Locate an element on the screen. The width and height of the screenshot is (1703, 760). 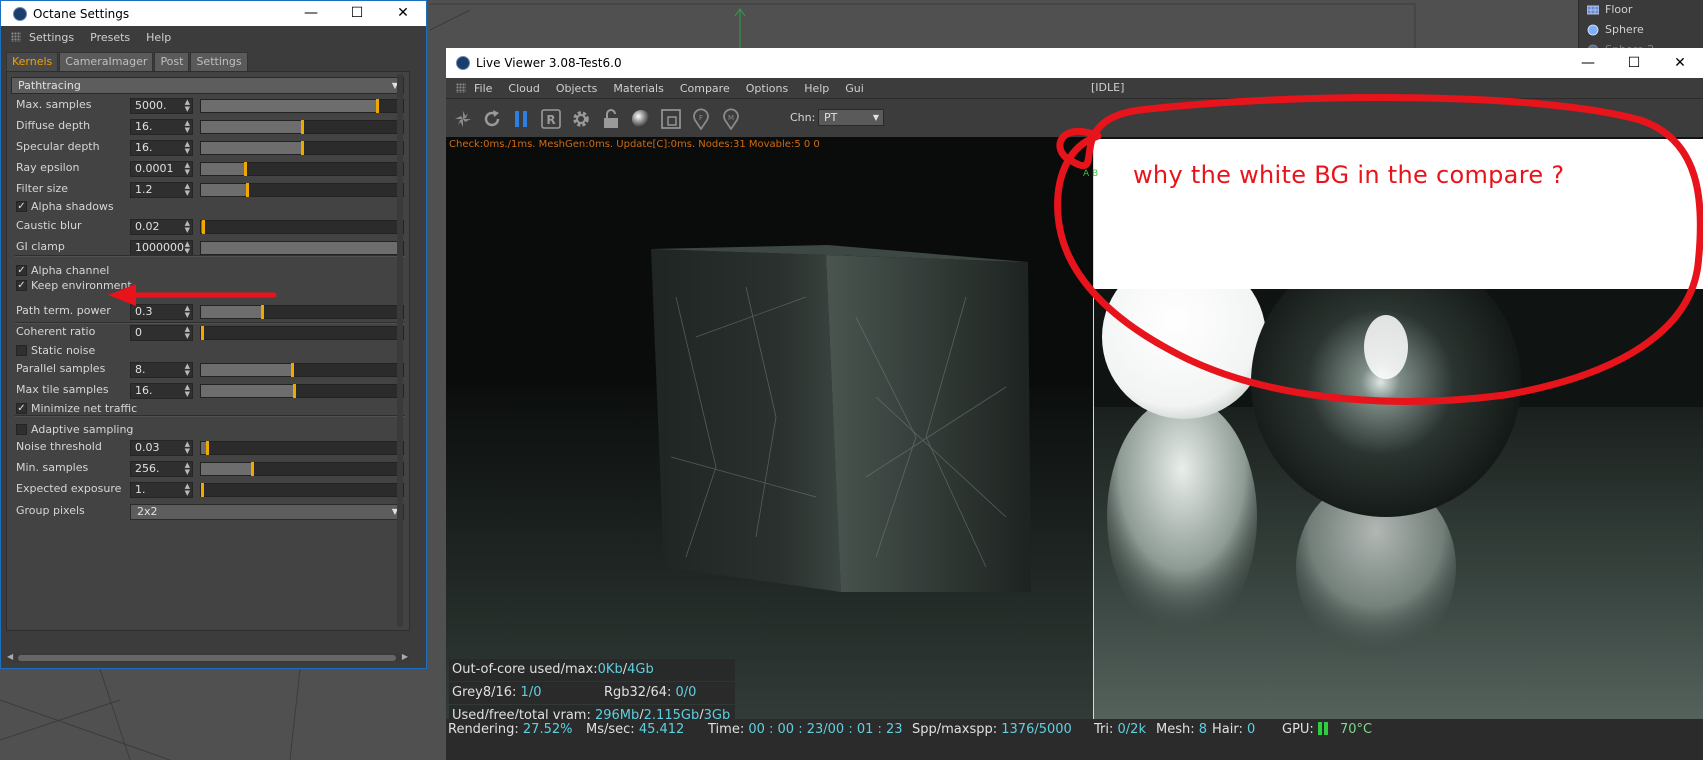
material-pin-icon: M is located at coordinates (731, 119).